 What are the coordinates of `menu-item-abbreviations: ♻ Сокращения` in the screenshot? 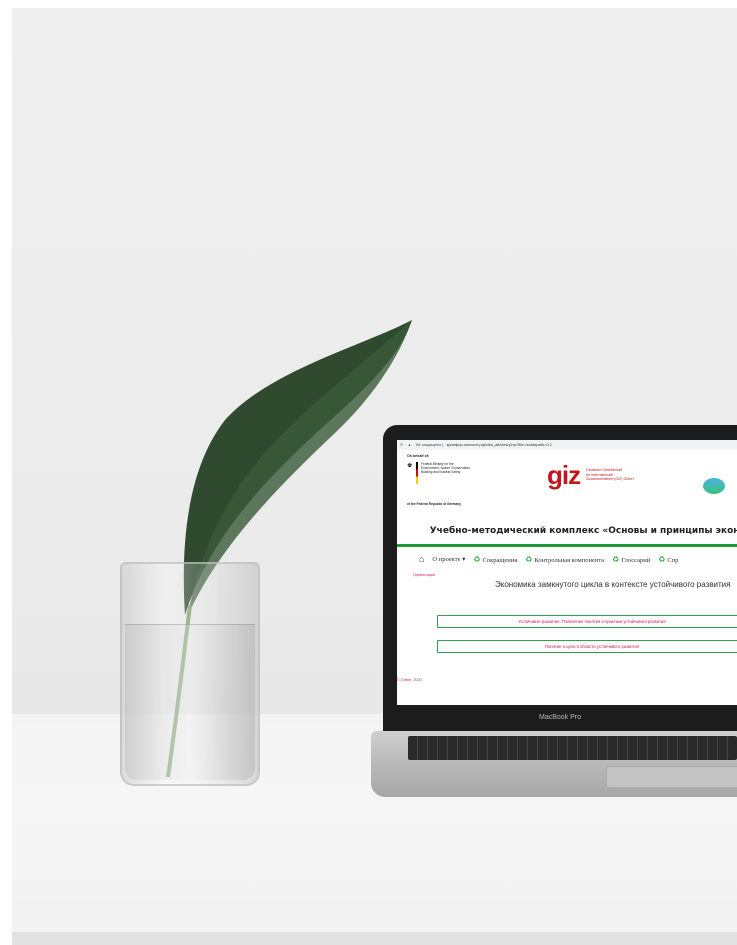 It's located at (495, 559).